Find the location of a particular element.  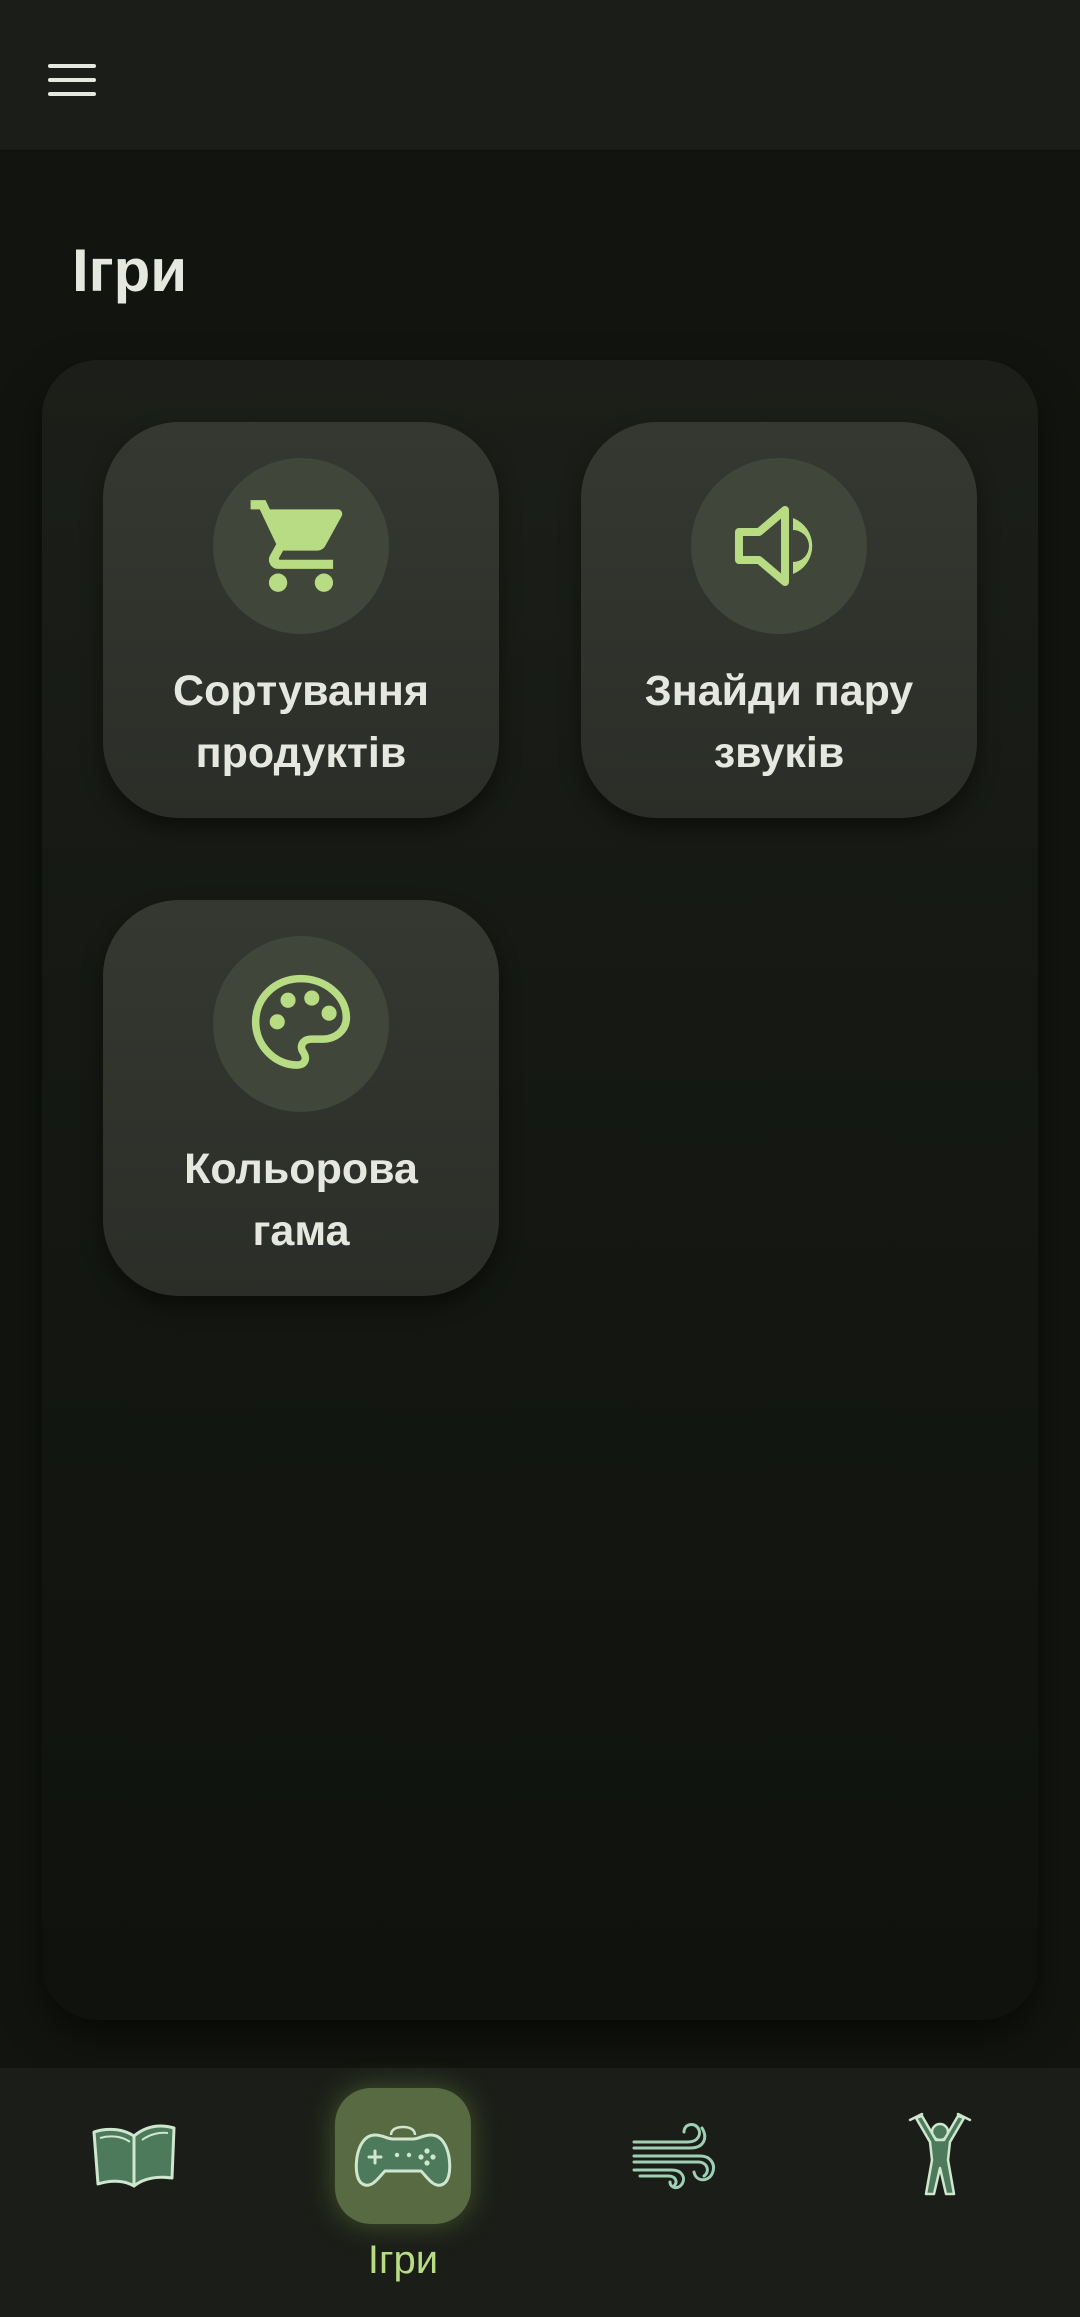

wind-icon is located at coordinates (673, 2156).